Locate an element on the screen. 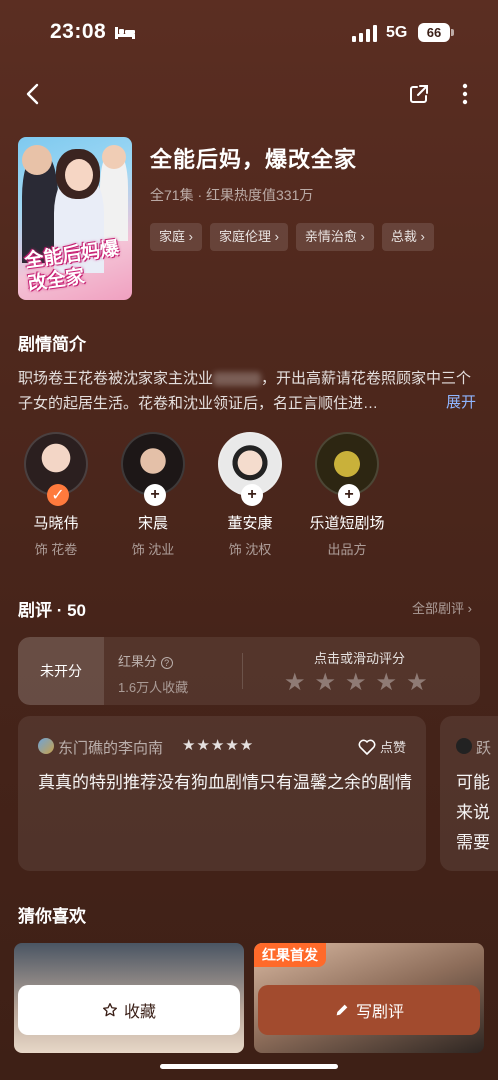 The width and height of the screenshot is (498, 1080). review-text: 真真的特别推荐没有狗血剧情只有温馨之余的剧情 is located at coordinates (225, 782).